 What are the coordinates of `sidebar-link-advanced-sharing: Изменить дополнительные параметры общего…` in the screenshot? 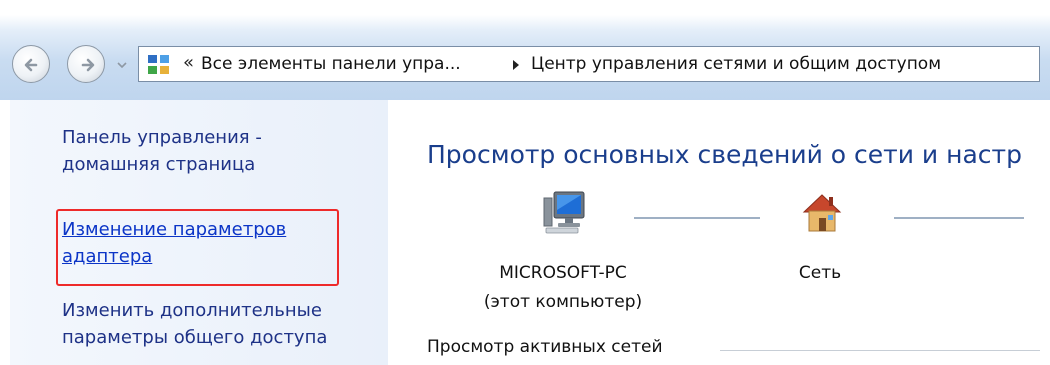 It's located at (194, 324).